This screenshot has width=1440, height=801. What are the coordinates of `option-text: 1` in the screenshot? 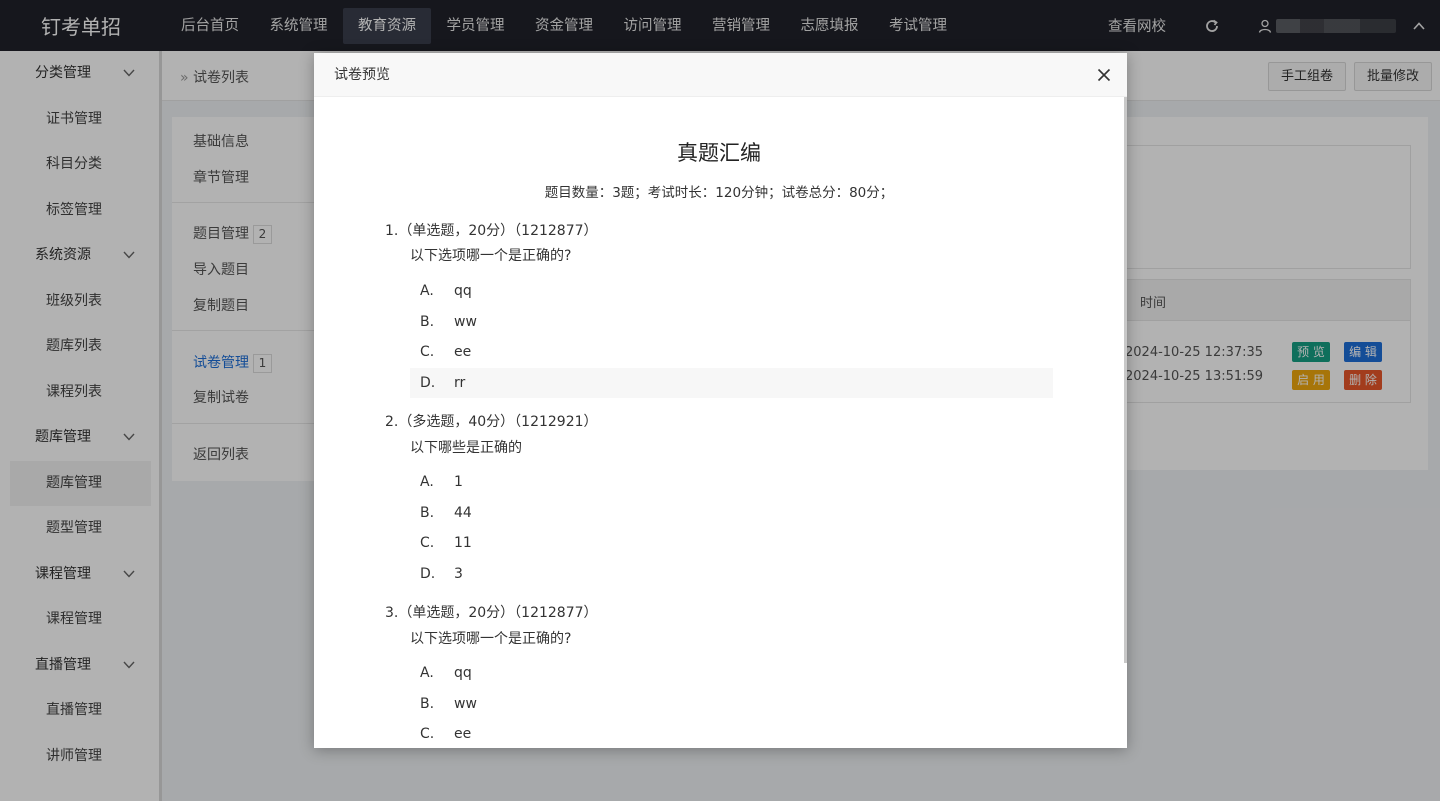 It's located at (458, 482).